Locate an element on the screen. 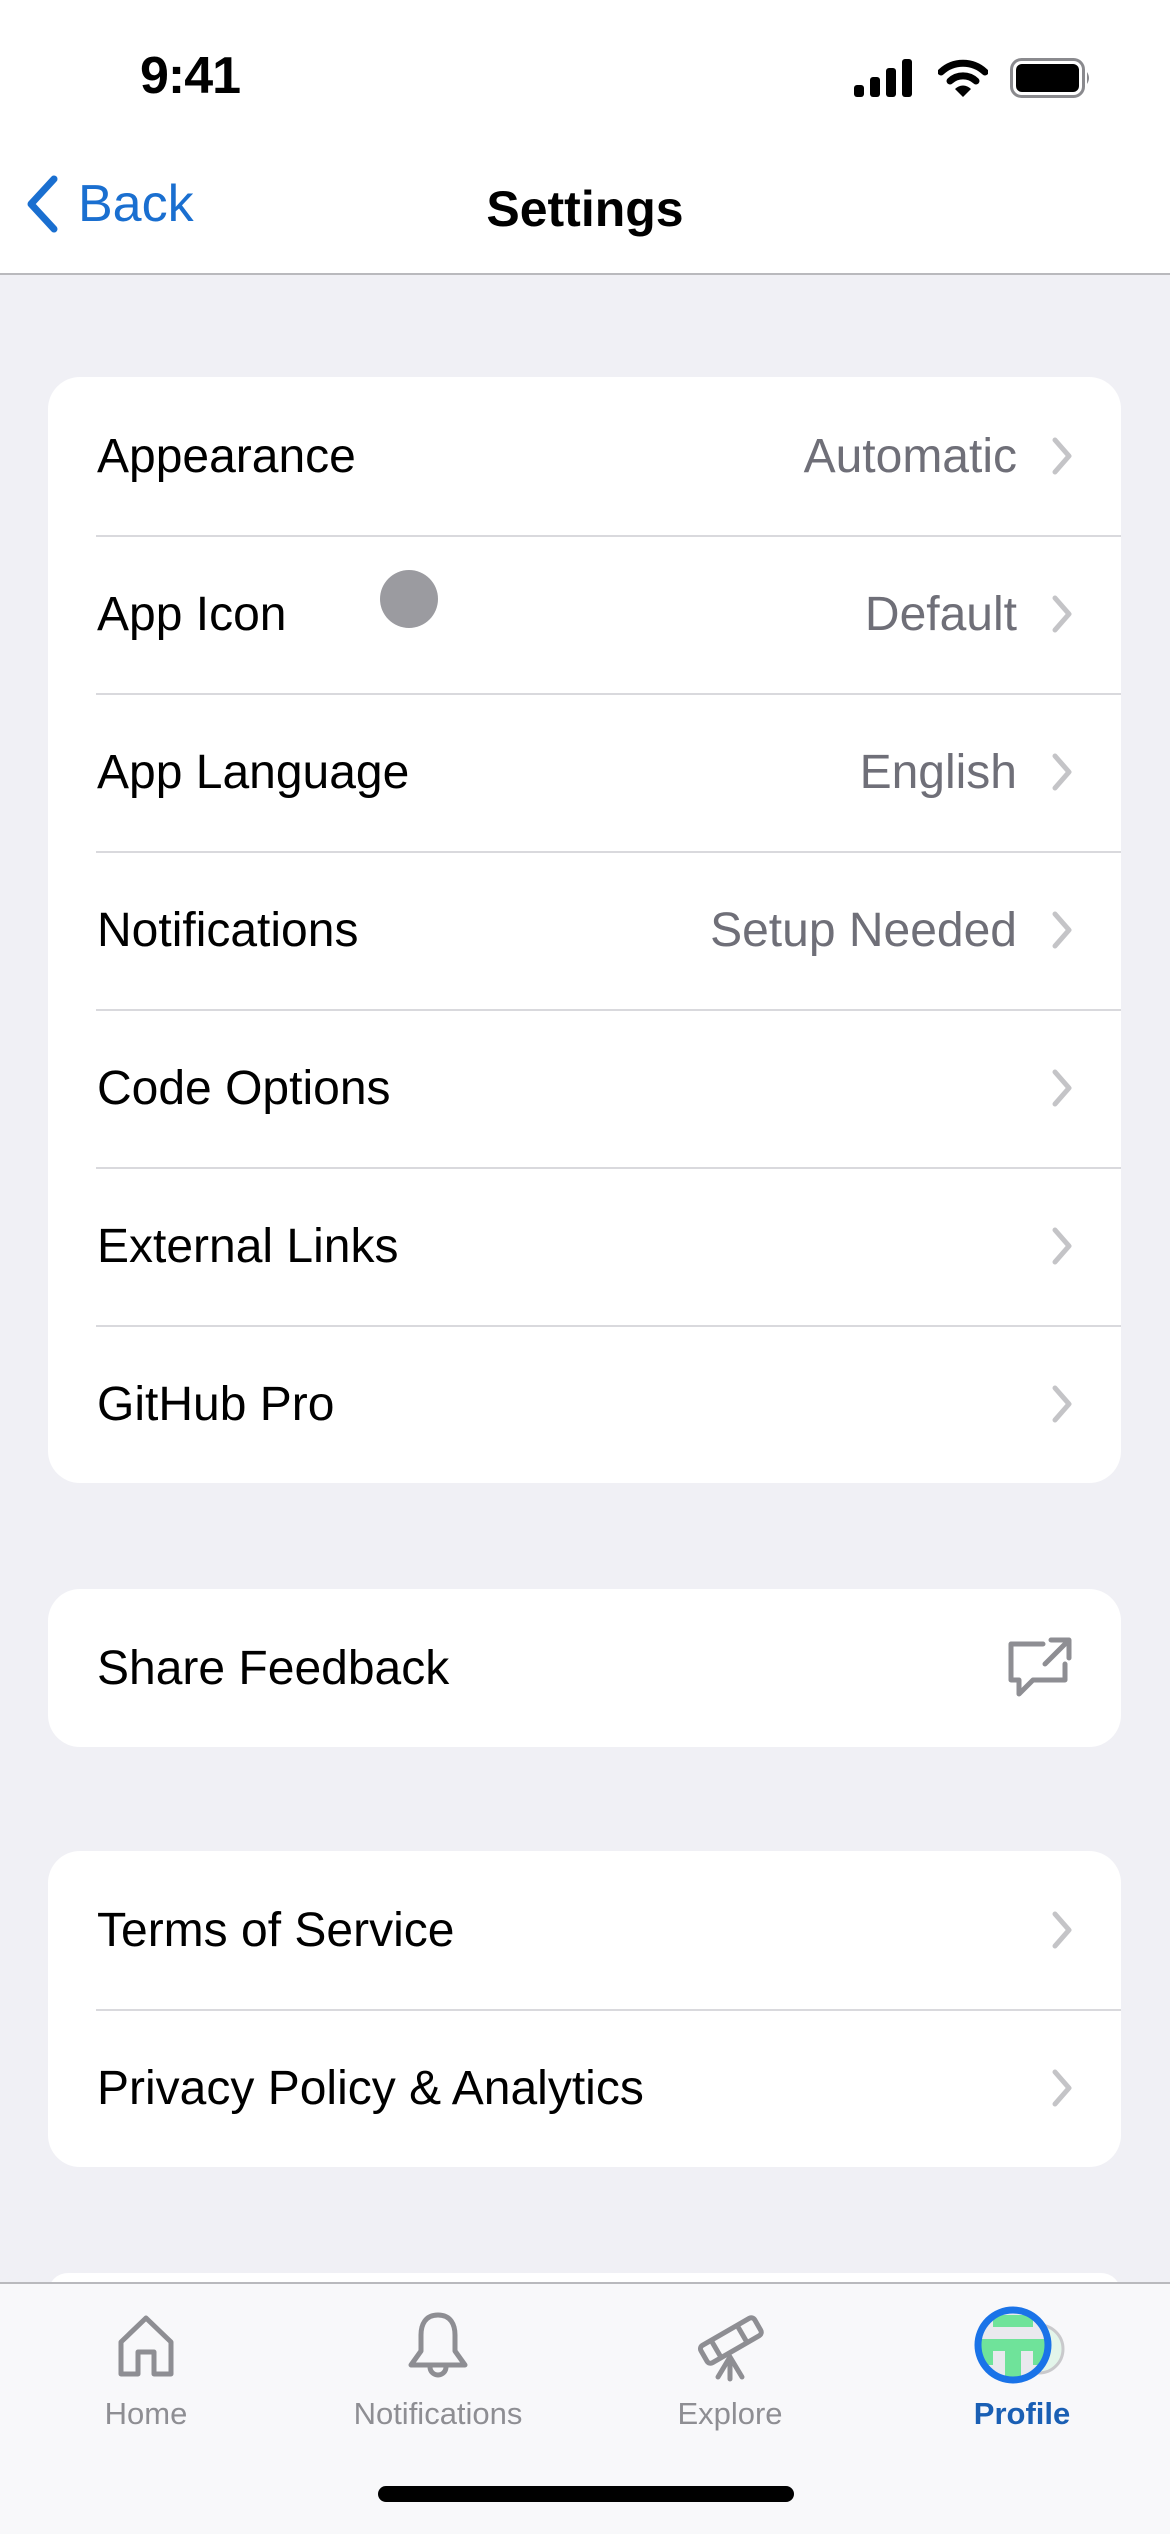  status-icons is located at coordinates (973, 78).